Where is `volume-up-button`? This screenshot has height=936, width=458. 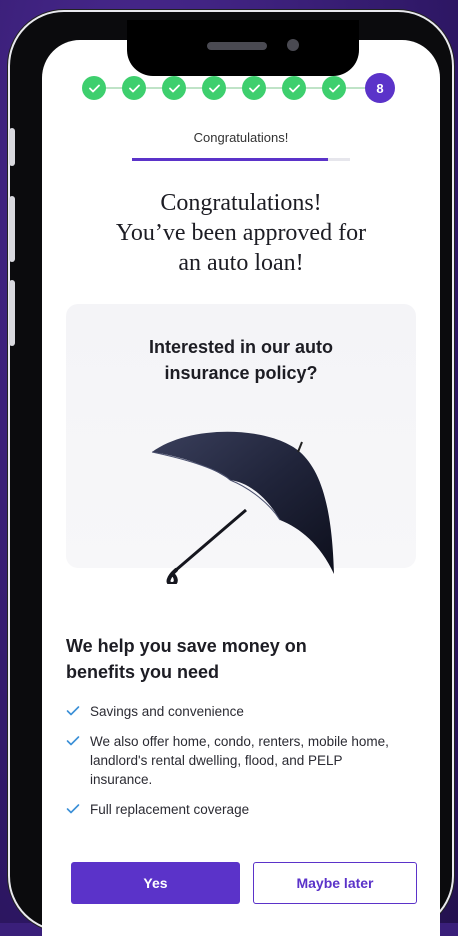 volume-up-button is located at coordinates (12, 229).